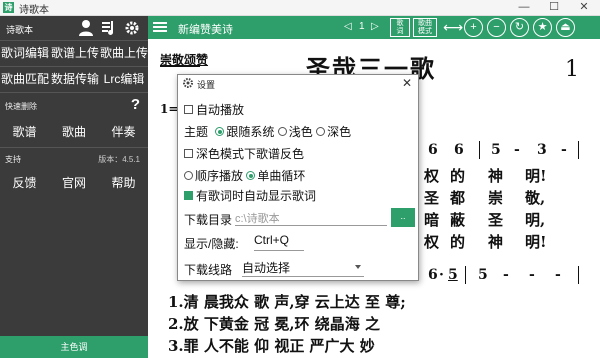 This screenshot has height=358, width=600. Describe the element at coordinates (572, 69) in the screenshot. I see `hymn-number: 1` at that location.